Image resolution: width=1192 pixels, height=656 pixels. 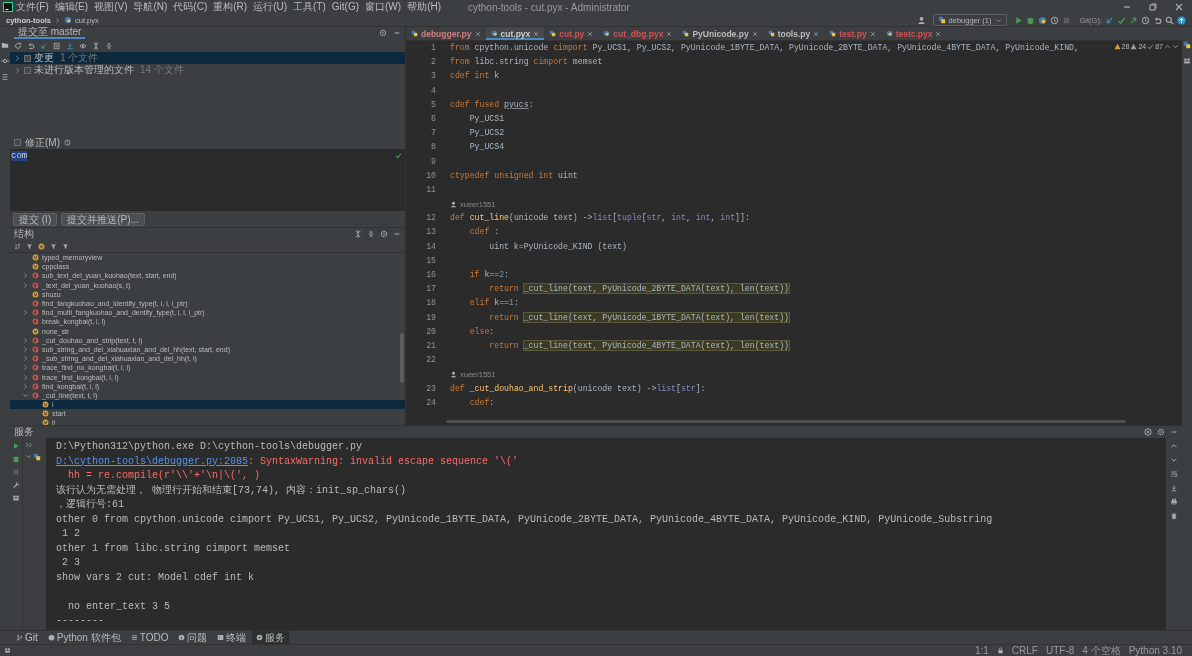 I want to click on app-logo-icon, so click(x=8, y=7).